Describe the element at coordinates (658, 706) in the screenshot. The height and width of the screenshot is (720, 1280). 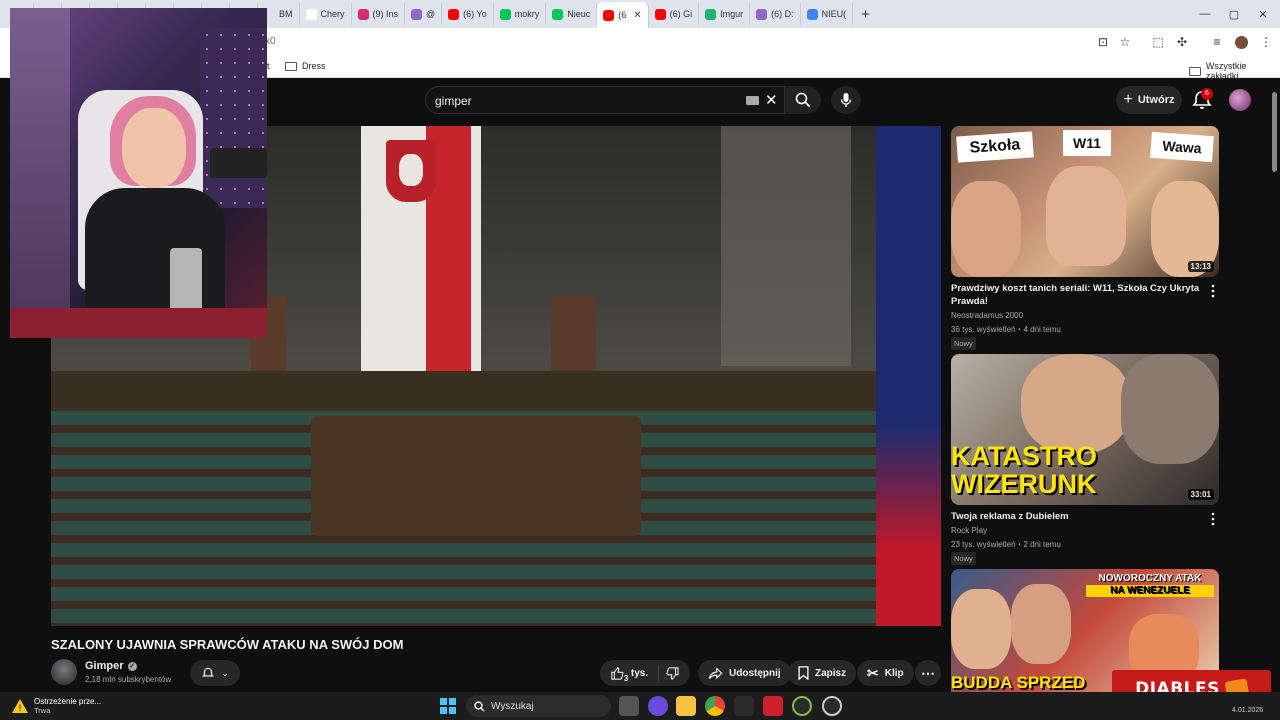
I see `discord-icon` at that location.